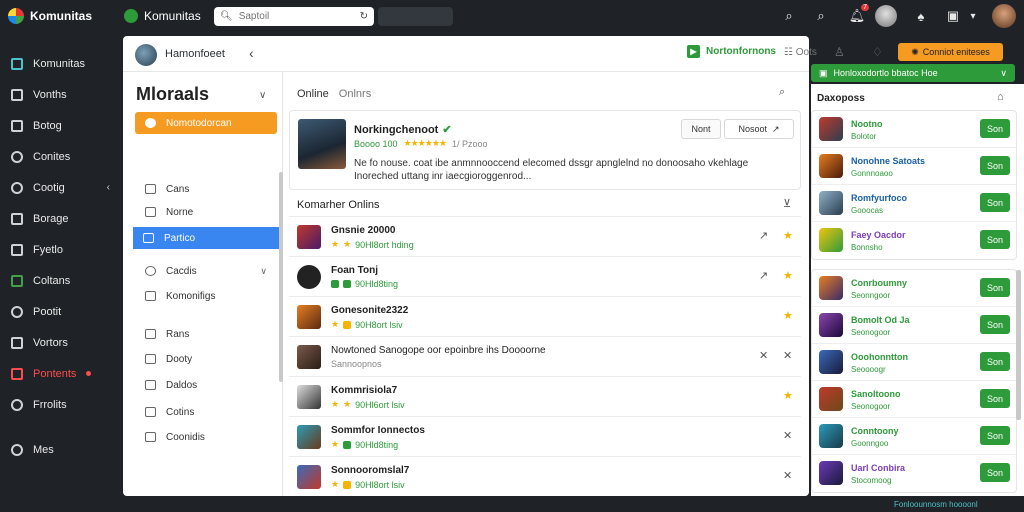 The height and width of the screenshot is (512, 1024). I want to click on channel-item-selected: Partico, so click(208, 238).